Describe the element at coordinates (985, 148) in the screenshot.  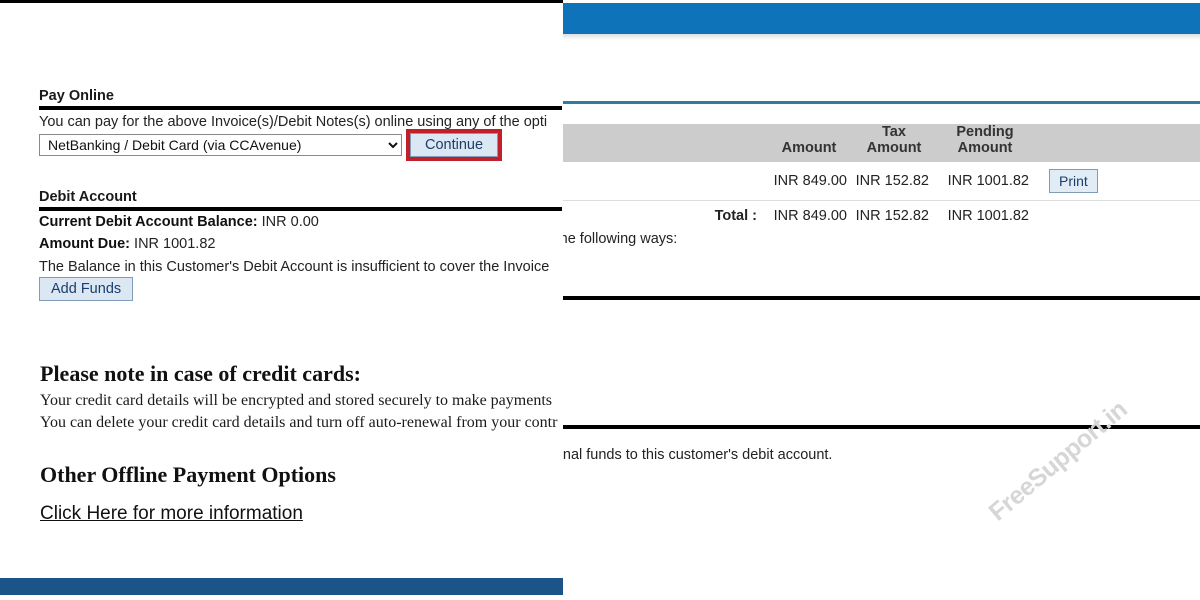
I see `column-header-pending-amount-line2: Amount` at that location.